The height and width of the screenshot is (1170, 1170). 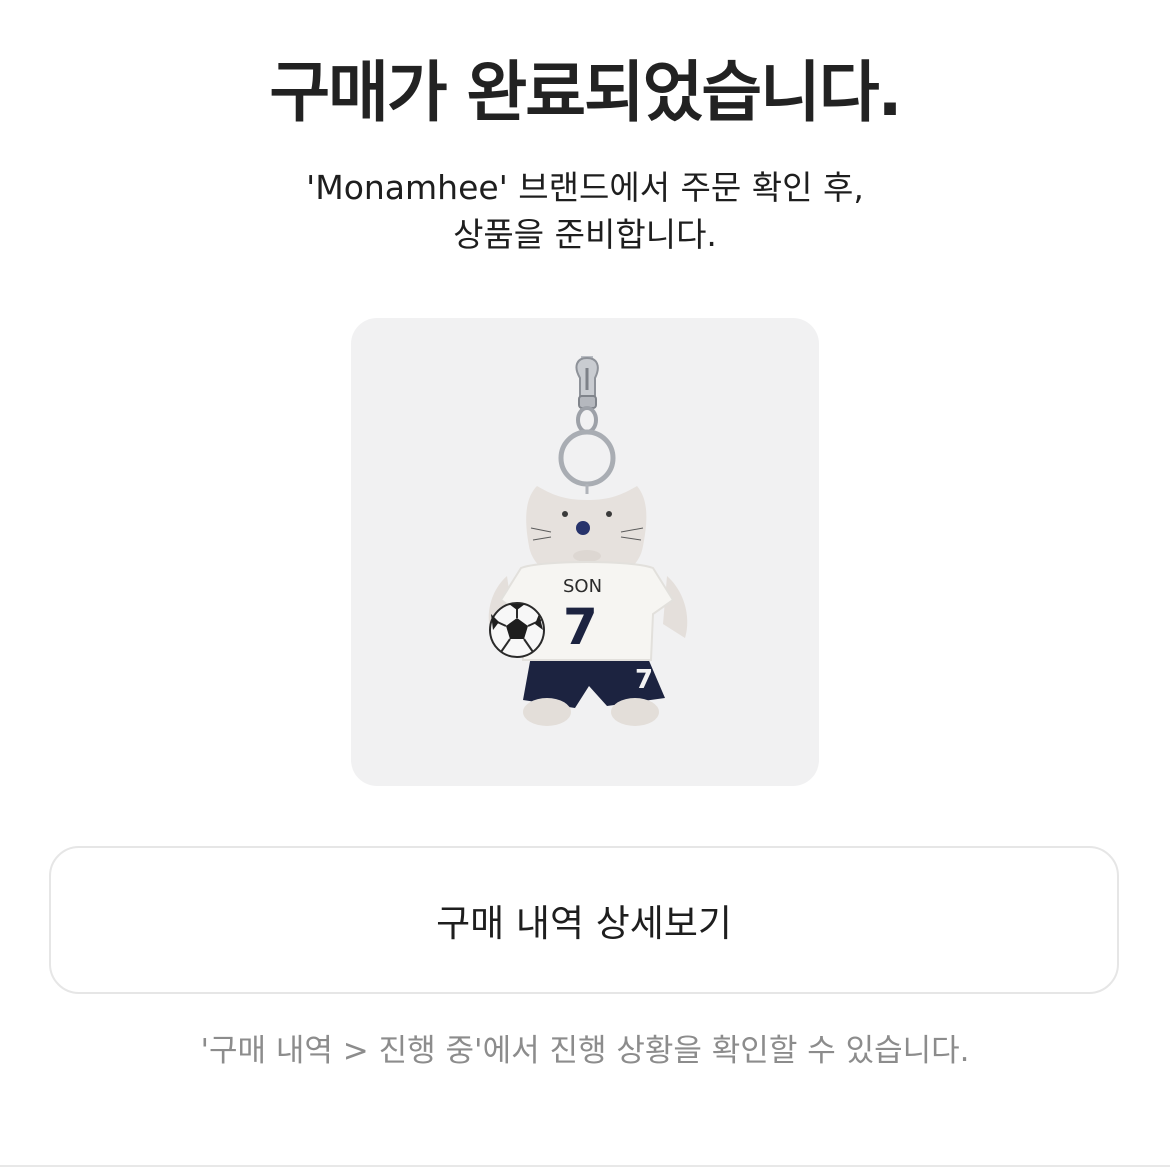 I want to click on progress-hint-text: '구매 내역 > 진행 중'에서 진행 상황을 확인할 수 있습니다., so click(x=585, y=1051).